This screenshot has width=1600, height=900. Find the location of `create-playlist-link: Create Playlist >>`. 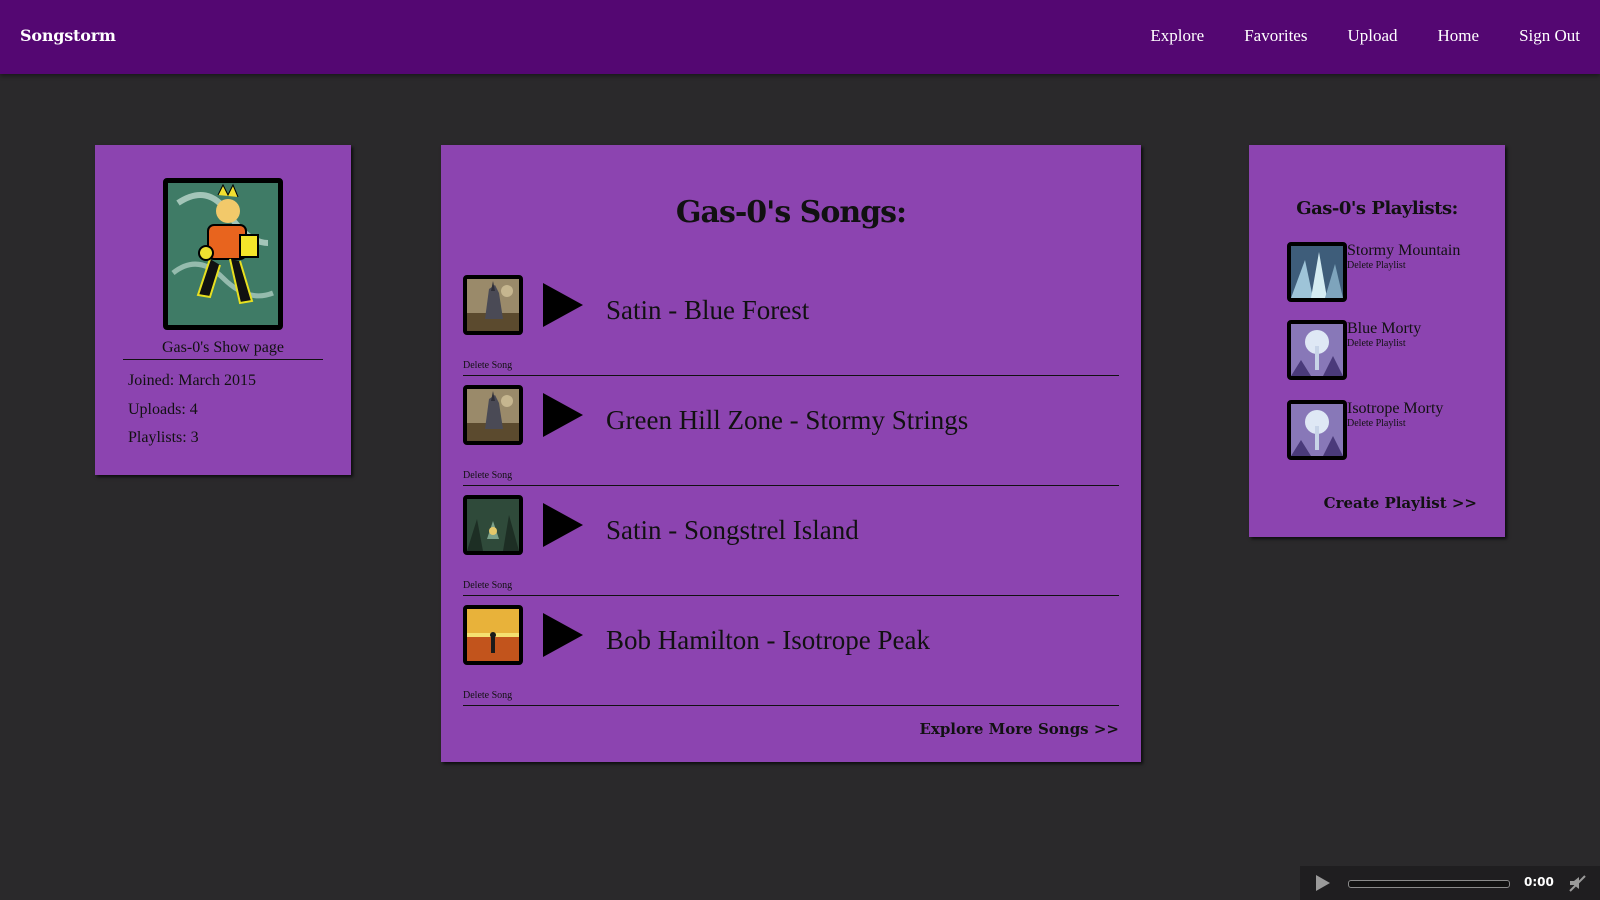

create-playlist-link: Create Playlist >> is located at coordinates (1400, 503).